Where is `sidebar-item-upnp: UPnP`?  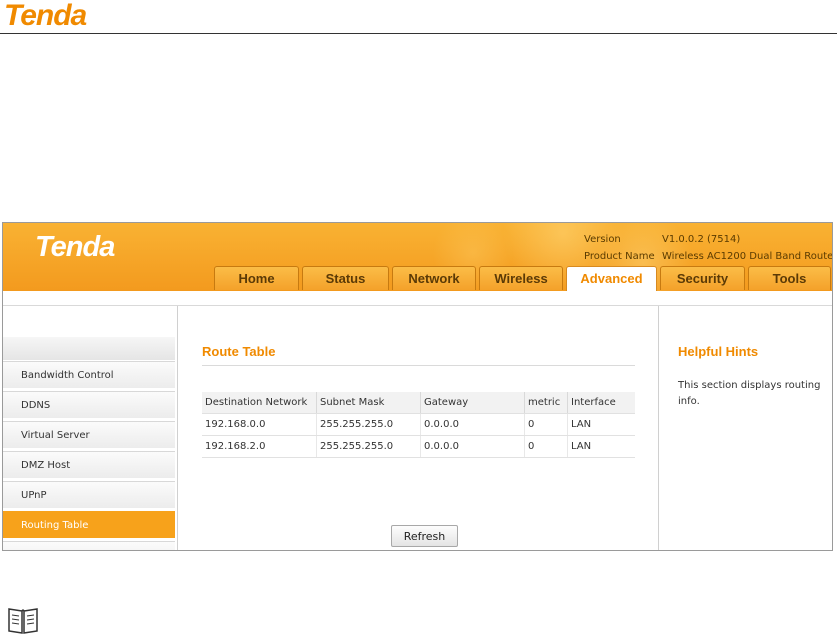
sidebar-item-upnp: UPnP is located at coordinates (89, 494).